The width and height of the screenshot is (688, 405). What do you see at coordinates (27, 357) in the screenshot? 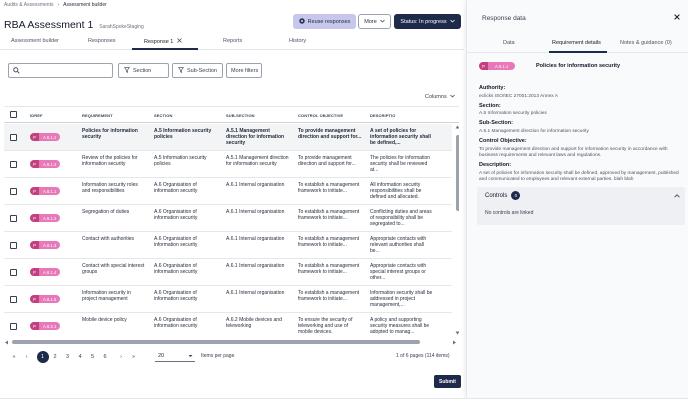
I see `previous-page-button: ‹` at bounding box center [27, 357].